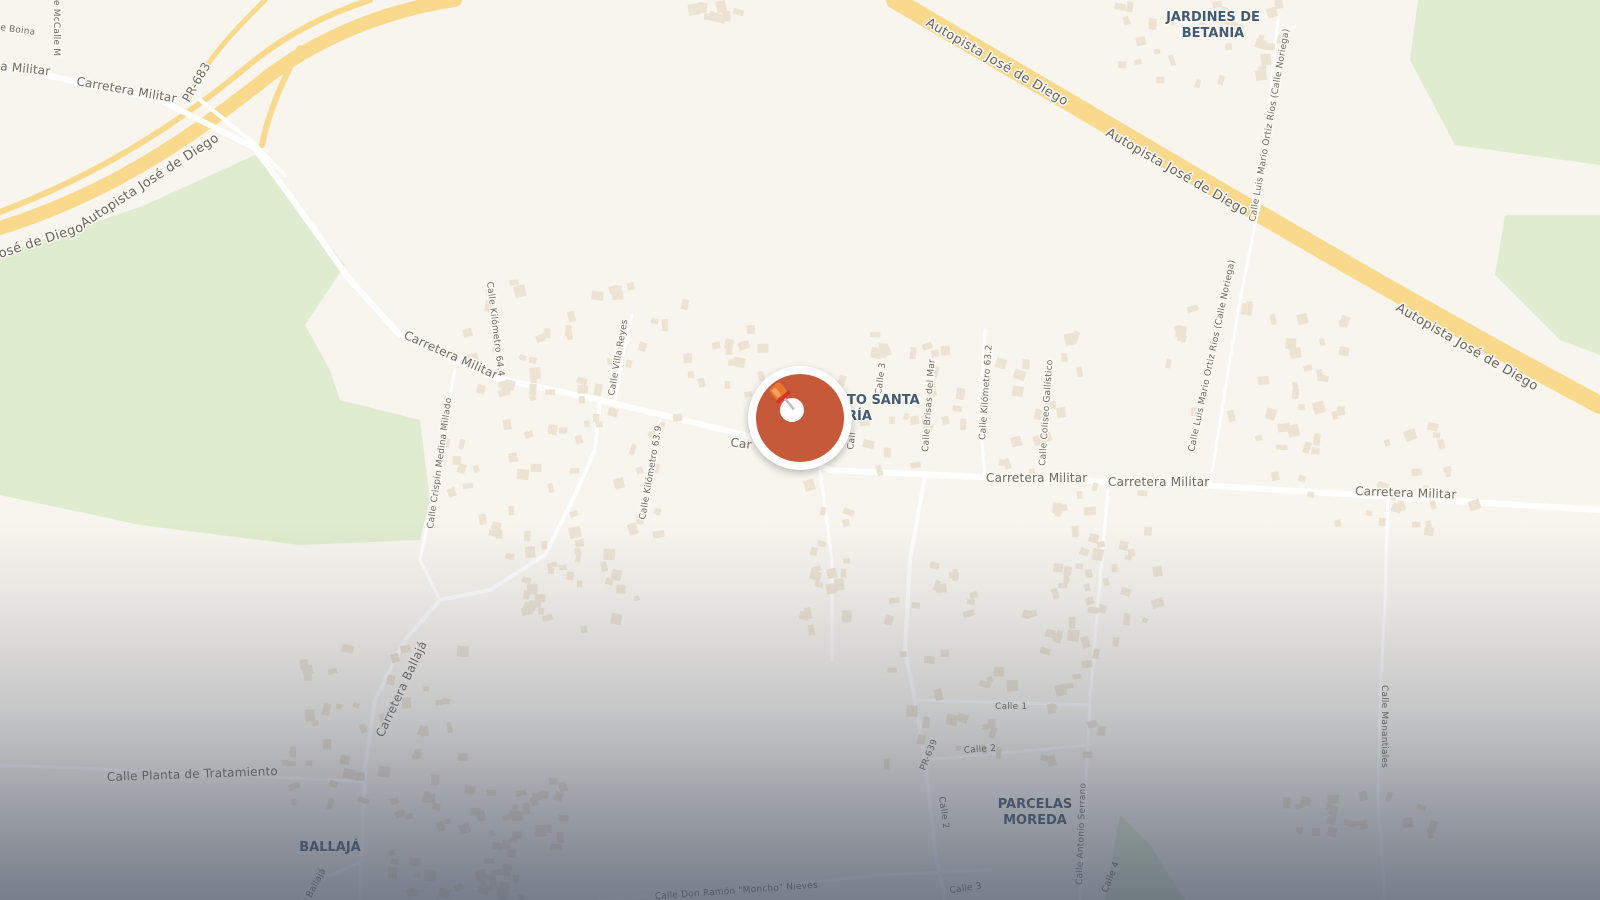 This screenshot has height=900, width=1600. What do you see at coordinates (1035, 820) in the screenshot?
I see `place-parcelas-line2: MOREDA` at bounding box center [1035, 820].